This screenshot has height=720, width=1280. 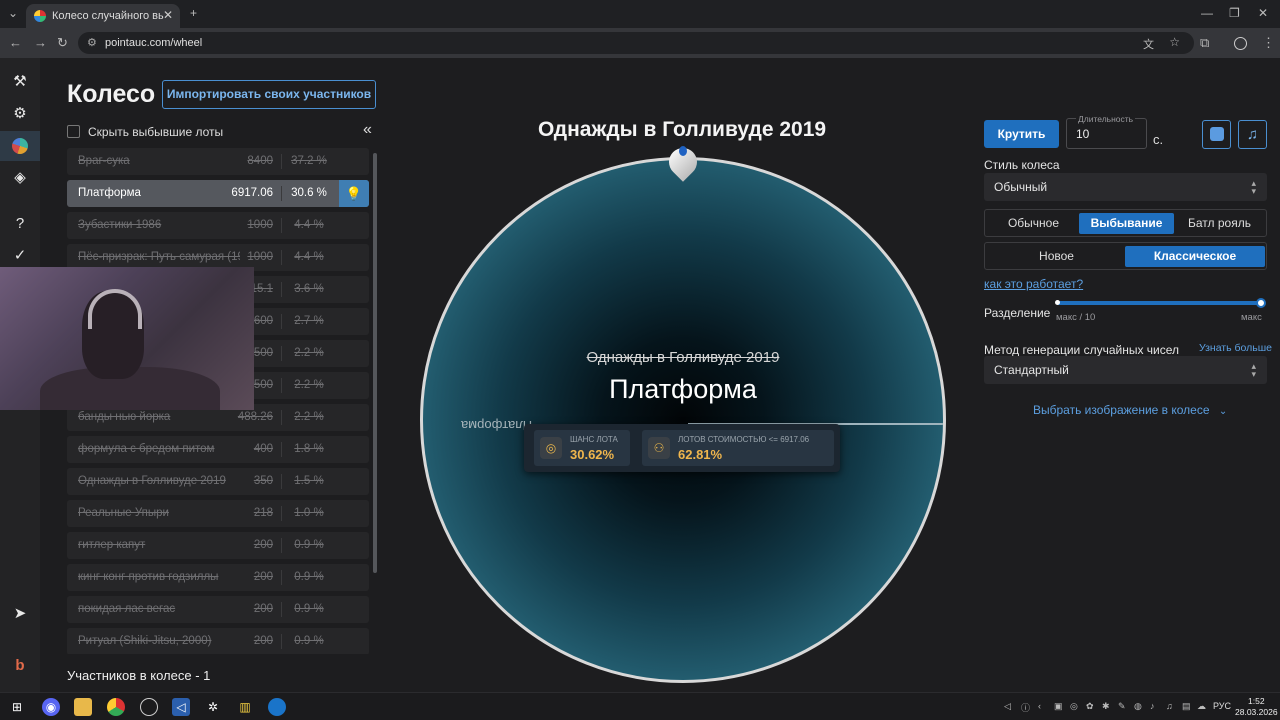 What do you see at coordinates (1122, 706) in the screenshot?
I see `tray-pen-icon: ✎` at bounding box center [1122, 706].